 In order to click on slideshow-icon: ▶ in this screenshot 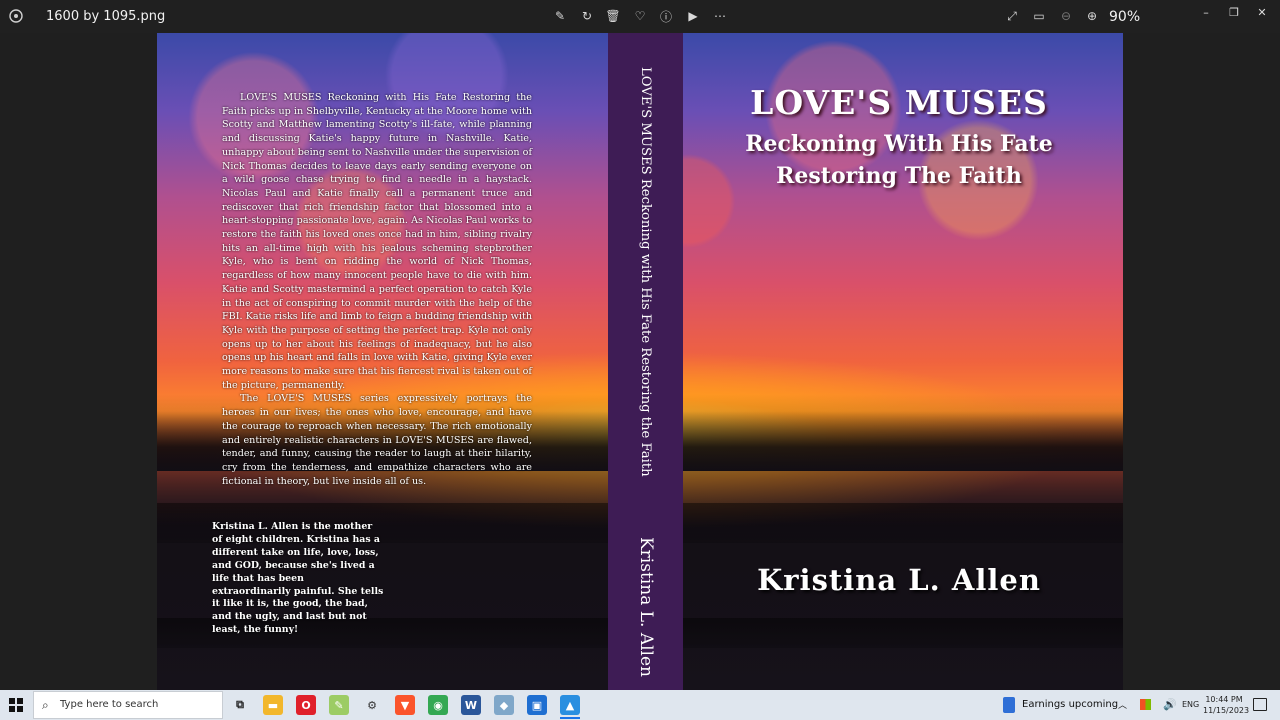, I will do `click(693, 16)`.